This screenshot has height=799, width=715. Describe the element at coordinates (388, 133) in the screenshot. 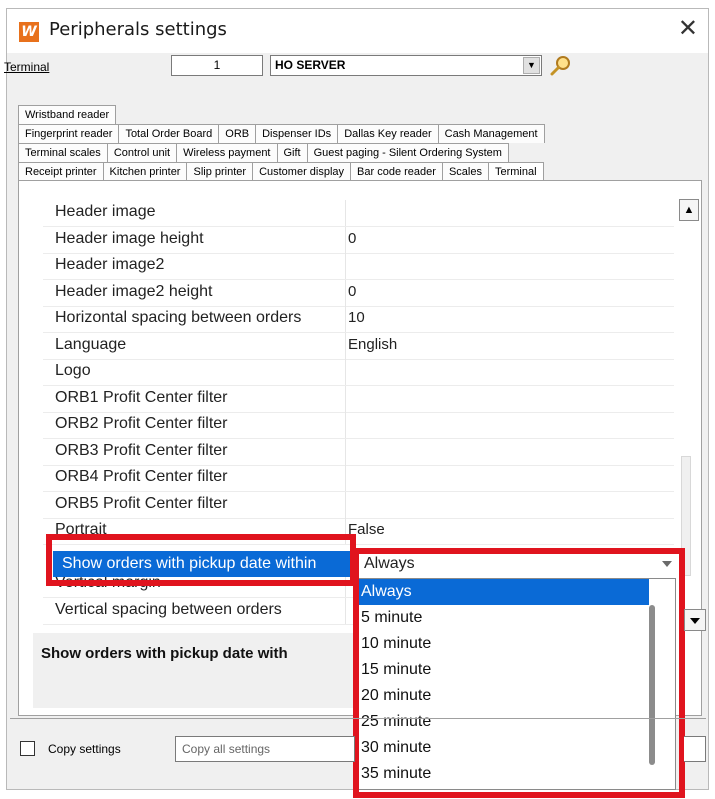

I see `tab-dallas-key-reader: Dallas Key reader` at that location.